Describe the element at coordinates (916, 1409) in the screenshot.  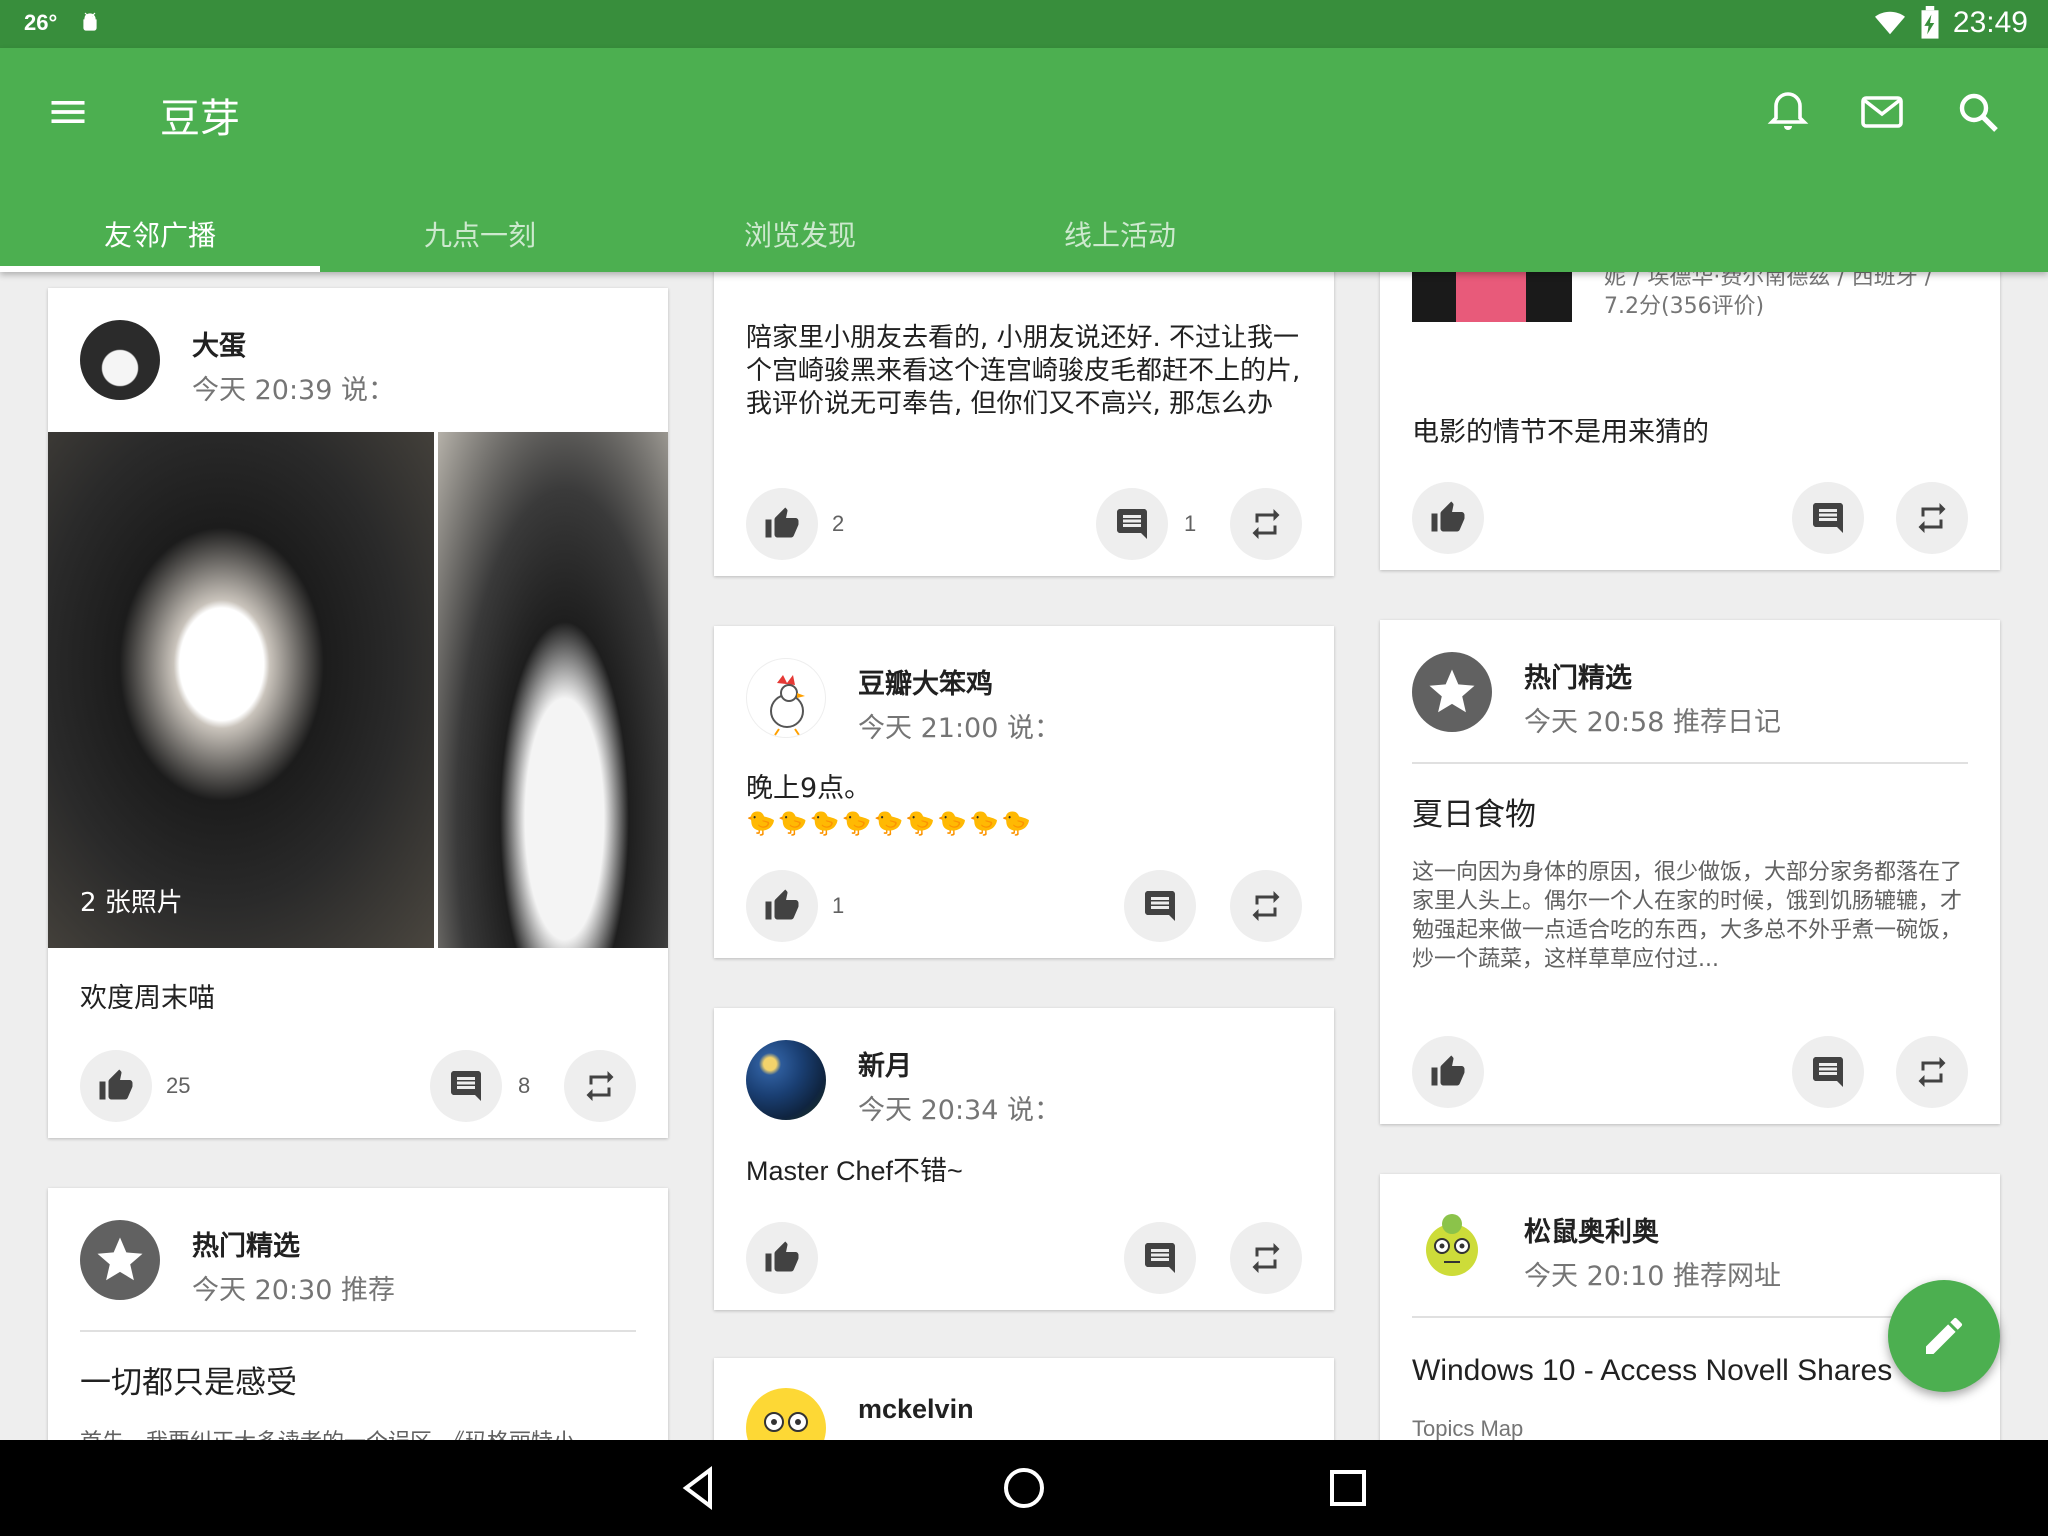
I see `username: mckelvin` at that location.